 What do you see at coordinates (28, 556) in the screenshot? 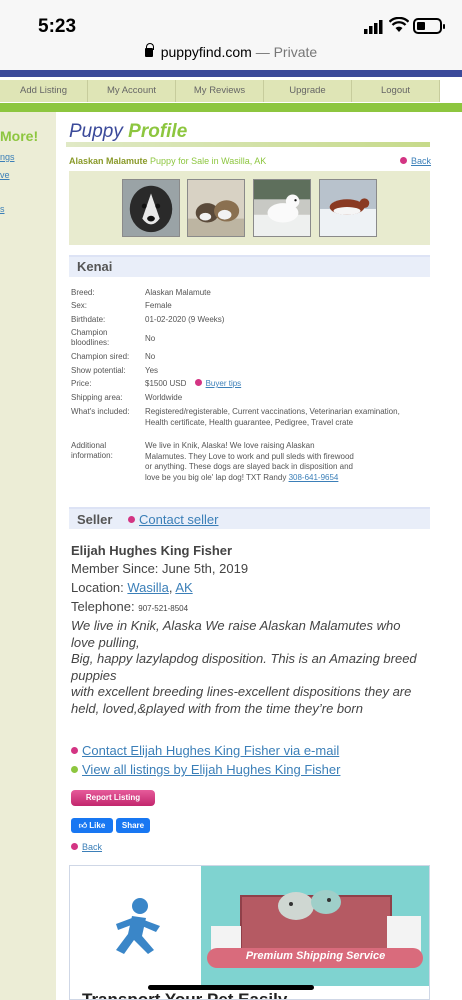
I see `sidebar` at bounding box center [28, 556].